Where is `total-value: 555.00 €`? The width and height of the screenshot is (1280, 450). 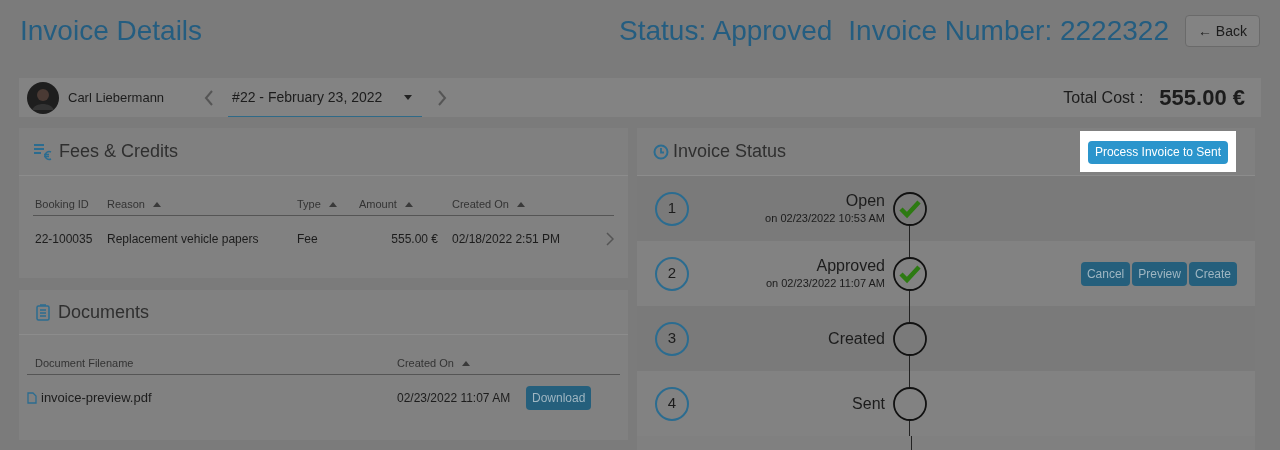 total-value: 555.00 € is located at coordinates (1202, 98).